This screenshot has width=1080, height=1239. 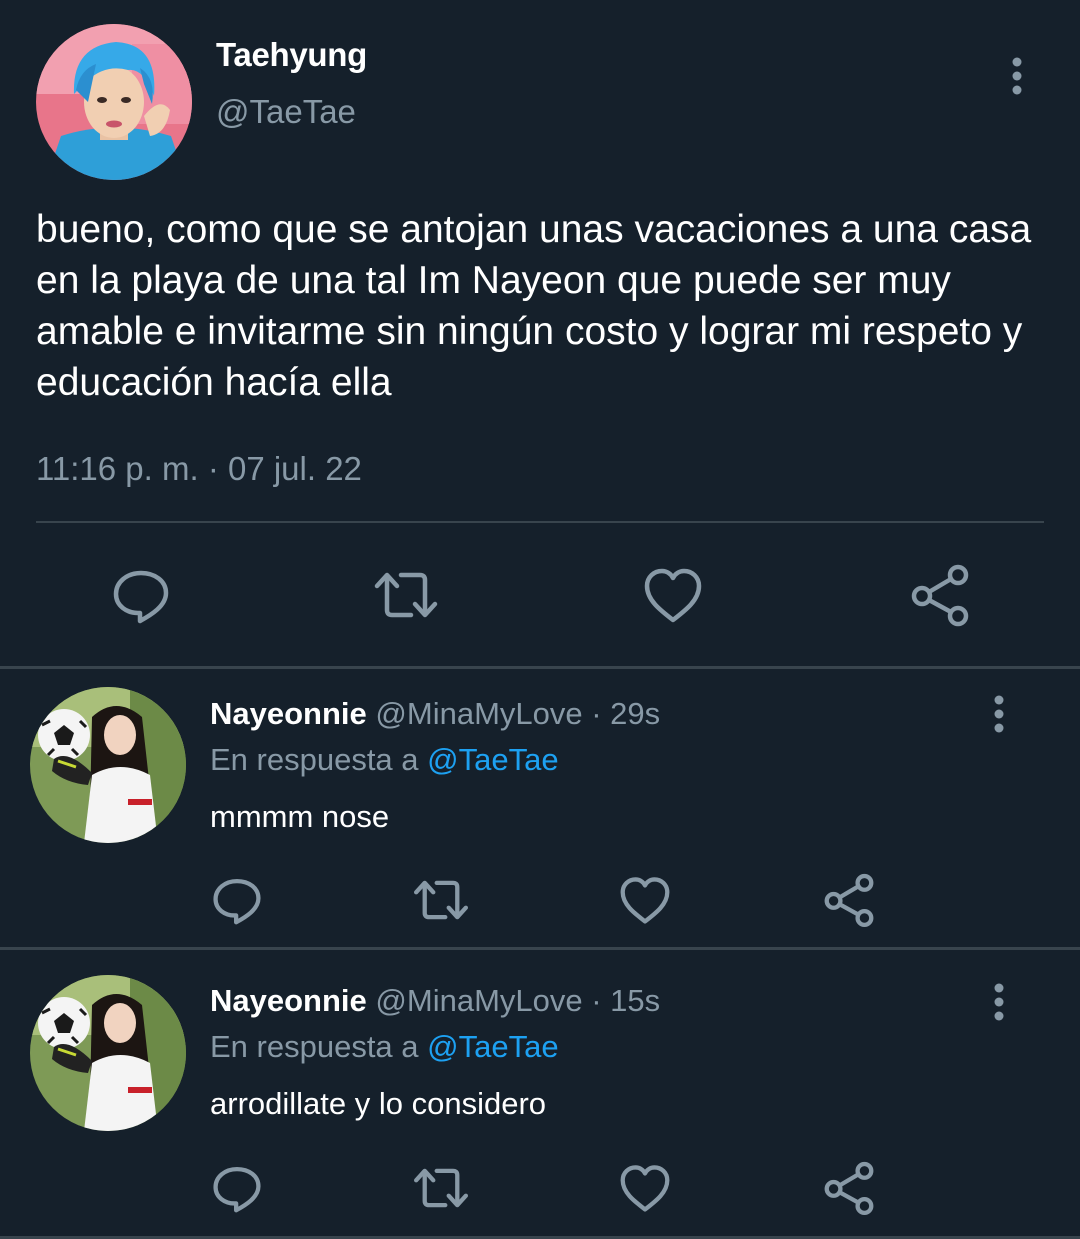 I want to click on divider, so click(x=540, y=522).